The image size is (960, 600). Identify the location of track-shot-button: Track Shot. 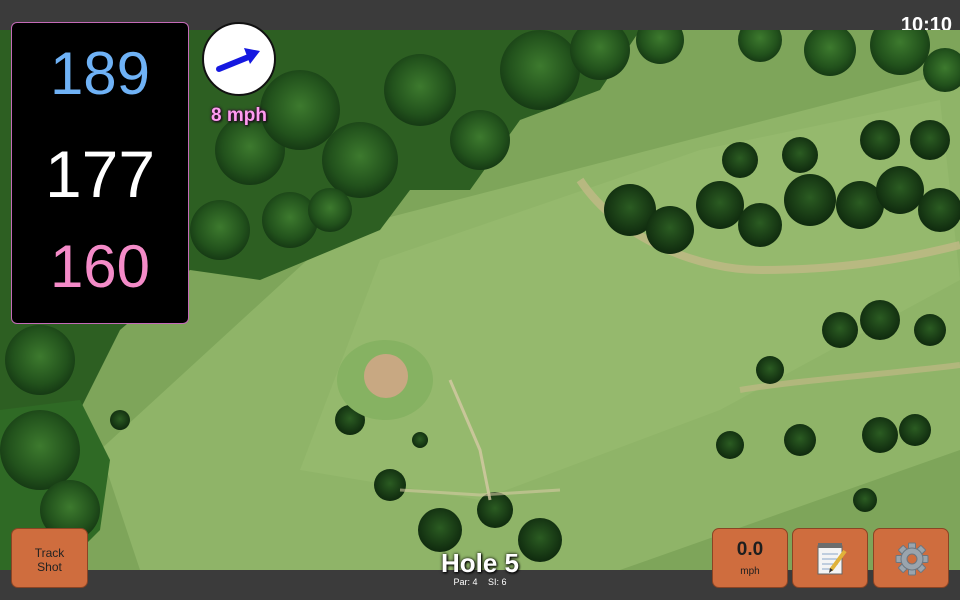
(49, 558).